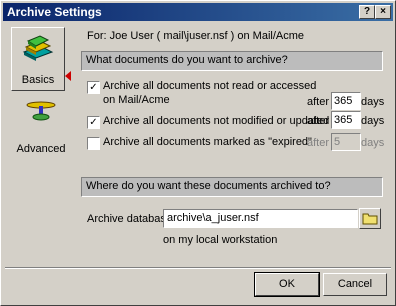 The width and height of the screenshot is (396, 306). What do you see at coordinates (38, 80) in the screenshot?
I see `sidebar-item-label: Basics` at bounding box center [38, 80].